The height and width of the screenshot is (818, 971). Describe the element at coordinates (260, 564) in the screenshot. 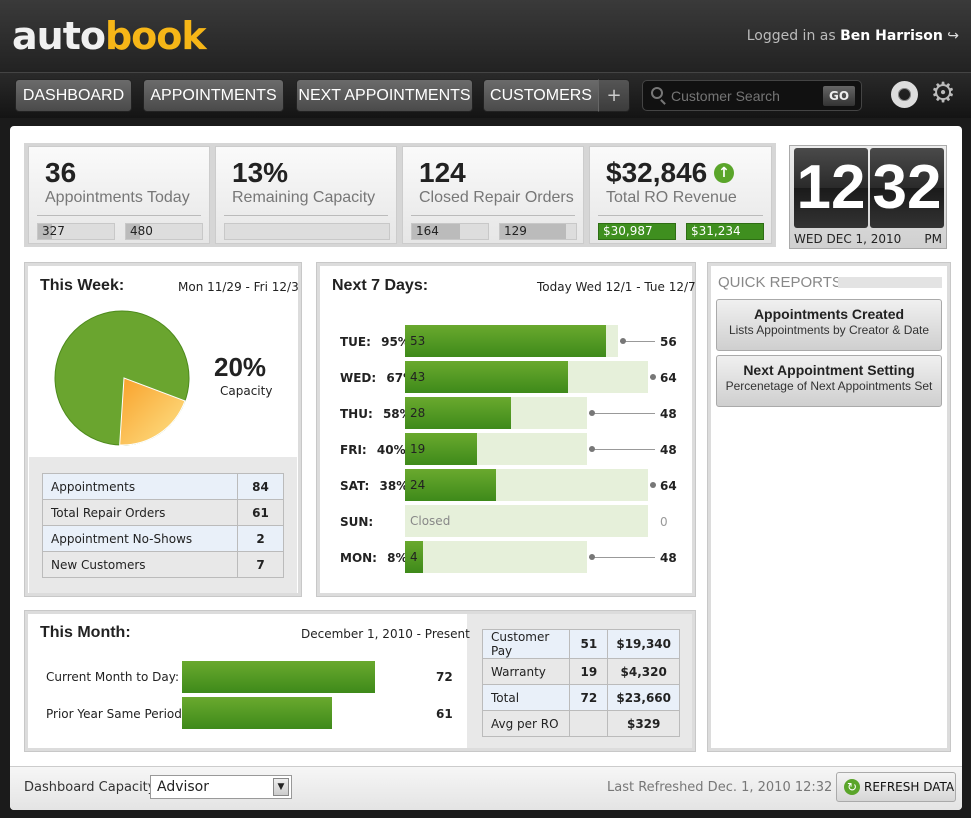

I see `row-value: 7` at that location.